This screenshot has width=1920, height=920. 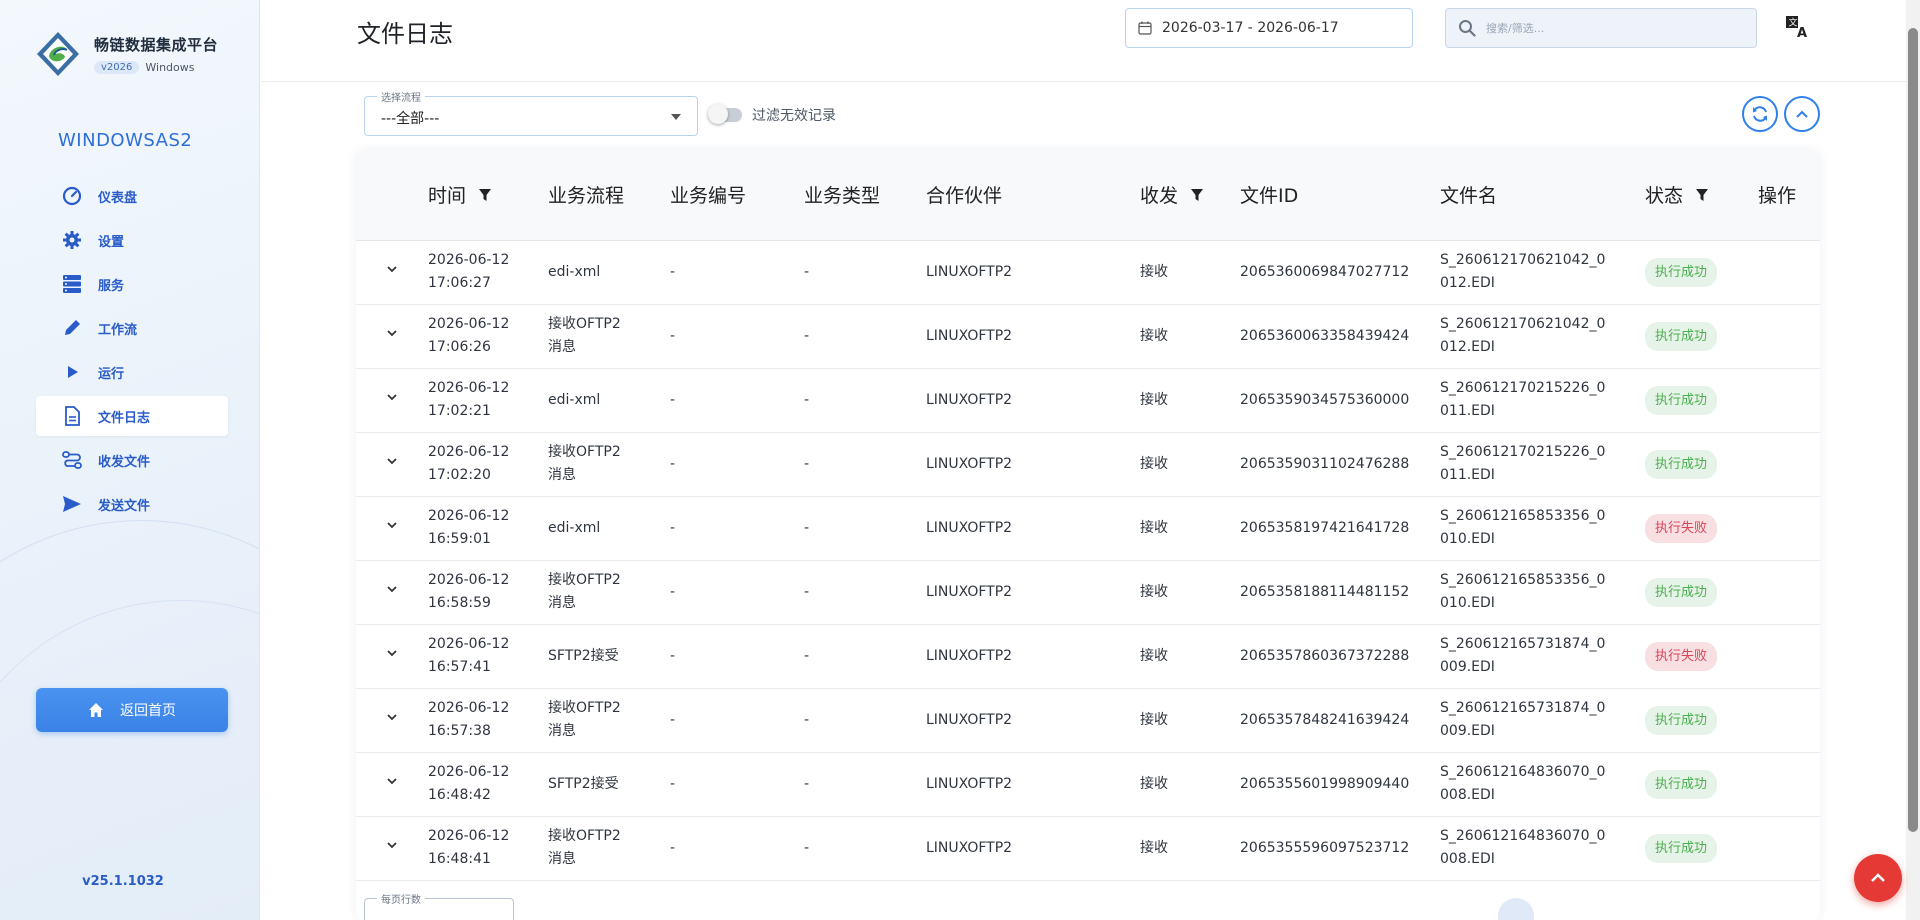 What do you see at coordinates (1523, 708) in the screenshot?
I see `cell-file-name-line1: S_260612165731874_0` at bounding box center [1523, 708].